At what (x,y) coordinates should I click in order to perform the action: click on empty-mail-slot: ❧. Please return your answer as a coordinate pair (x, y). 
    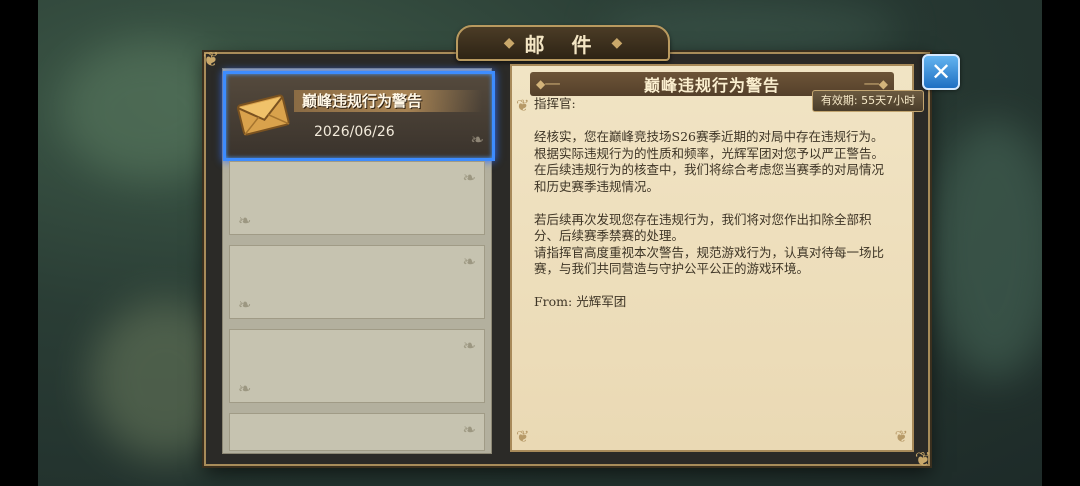
    Looking at the image, I should click on (357, 432).